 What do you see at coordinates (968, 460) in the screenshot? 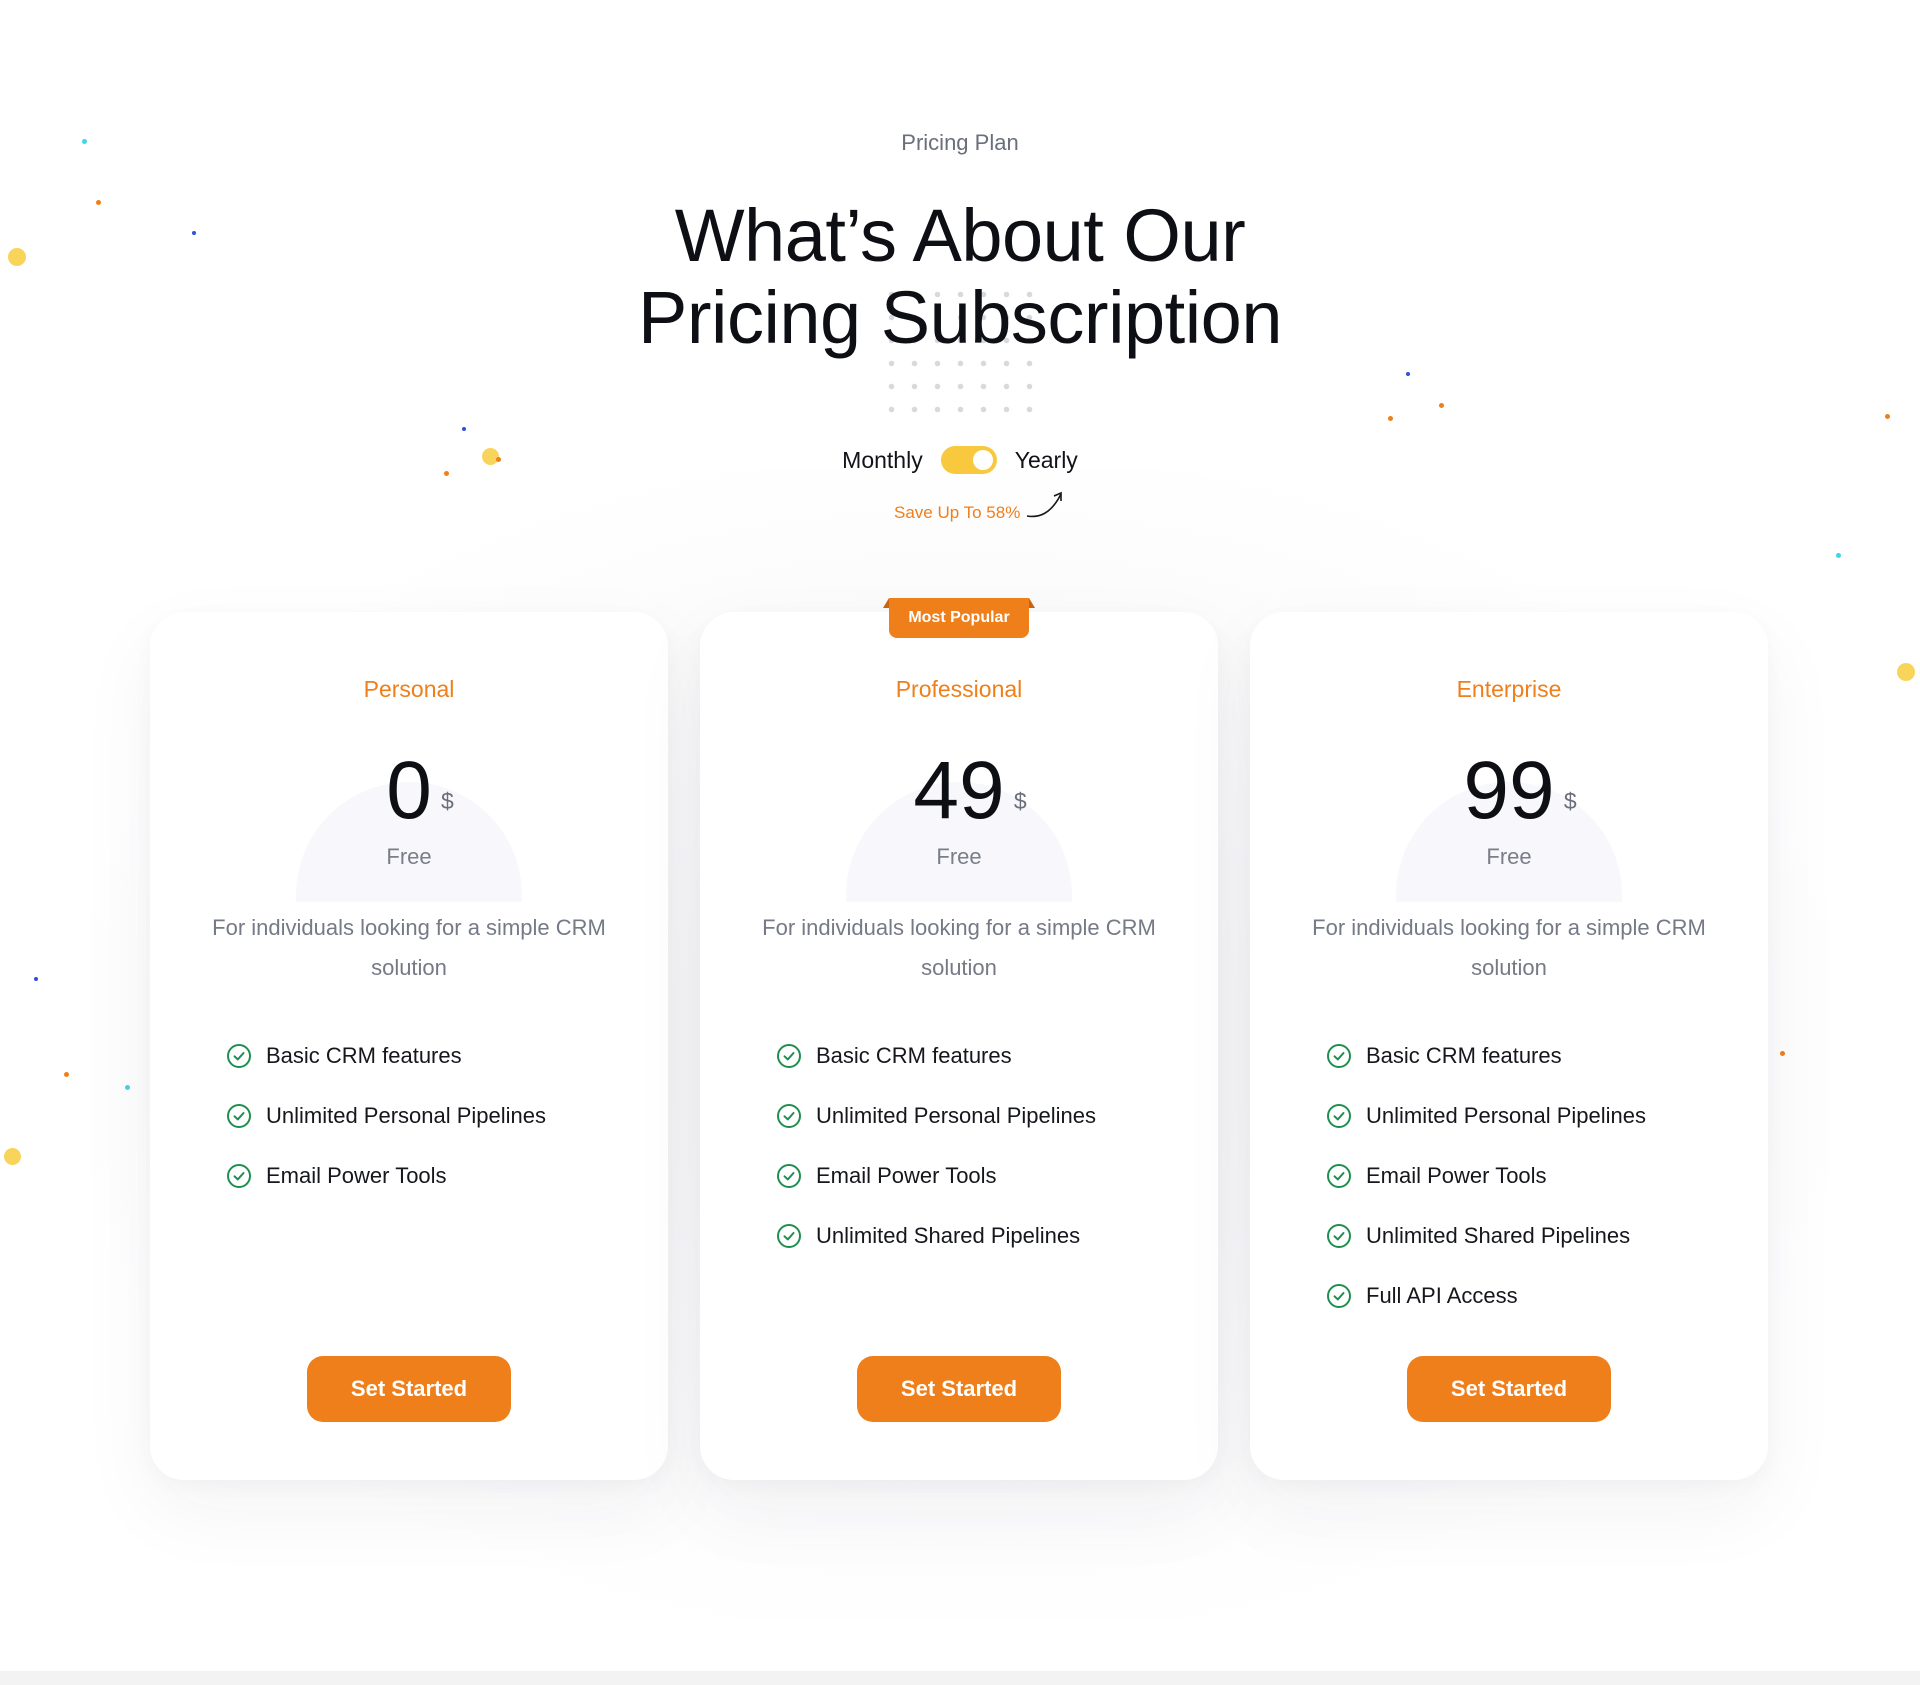
I see `billing-switch` at bounding box center [968, 460].